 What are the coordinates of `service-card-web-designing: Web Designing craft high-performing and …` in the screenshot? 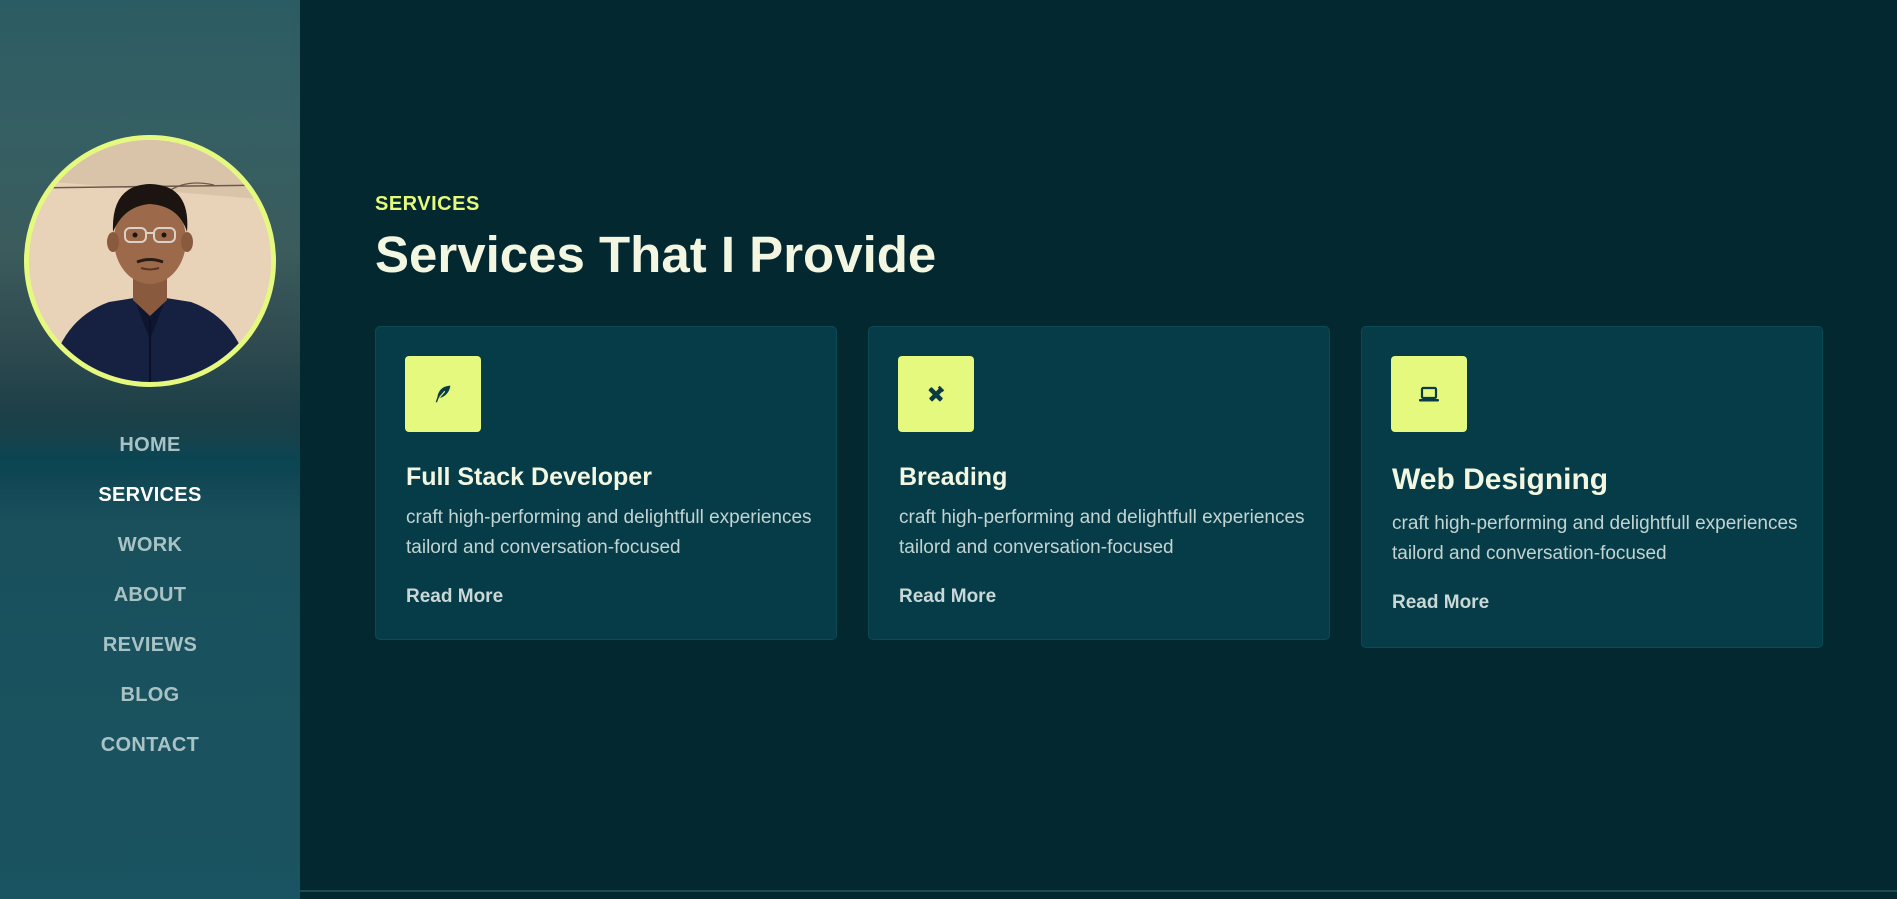 It's located at (1592, 487).